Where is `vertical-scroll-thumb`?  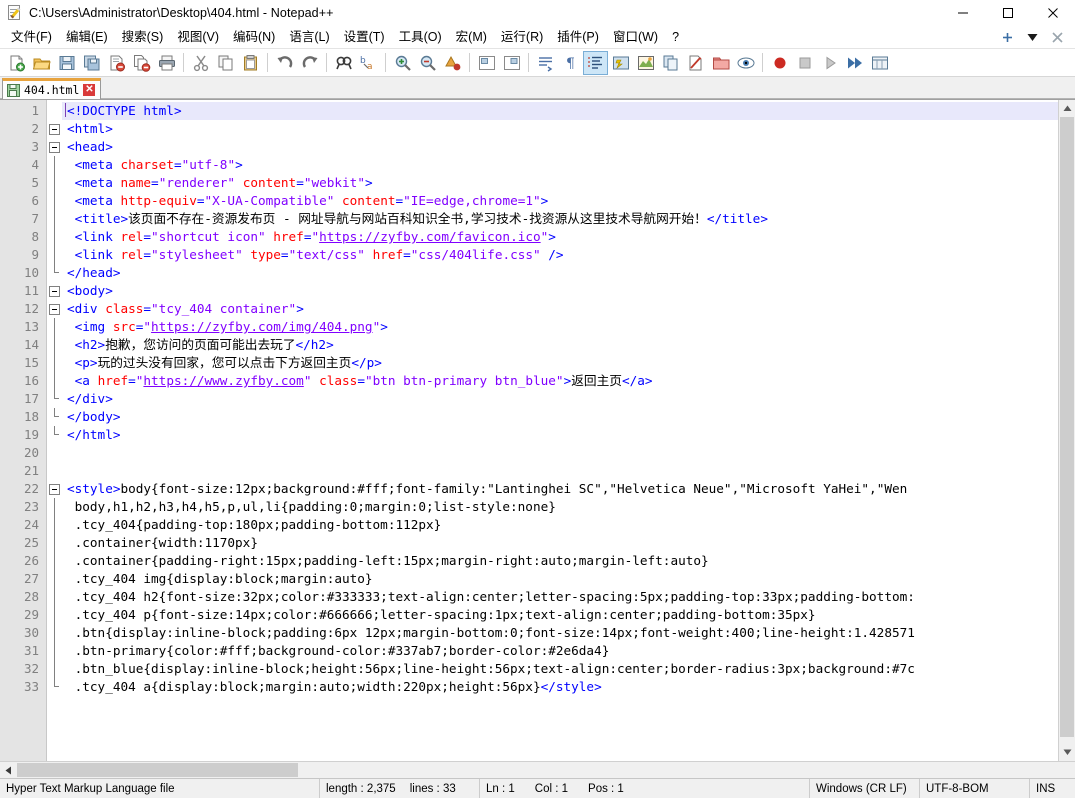
vertical-scroll-thumb is located at coordinates (1067, 427).